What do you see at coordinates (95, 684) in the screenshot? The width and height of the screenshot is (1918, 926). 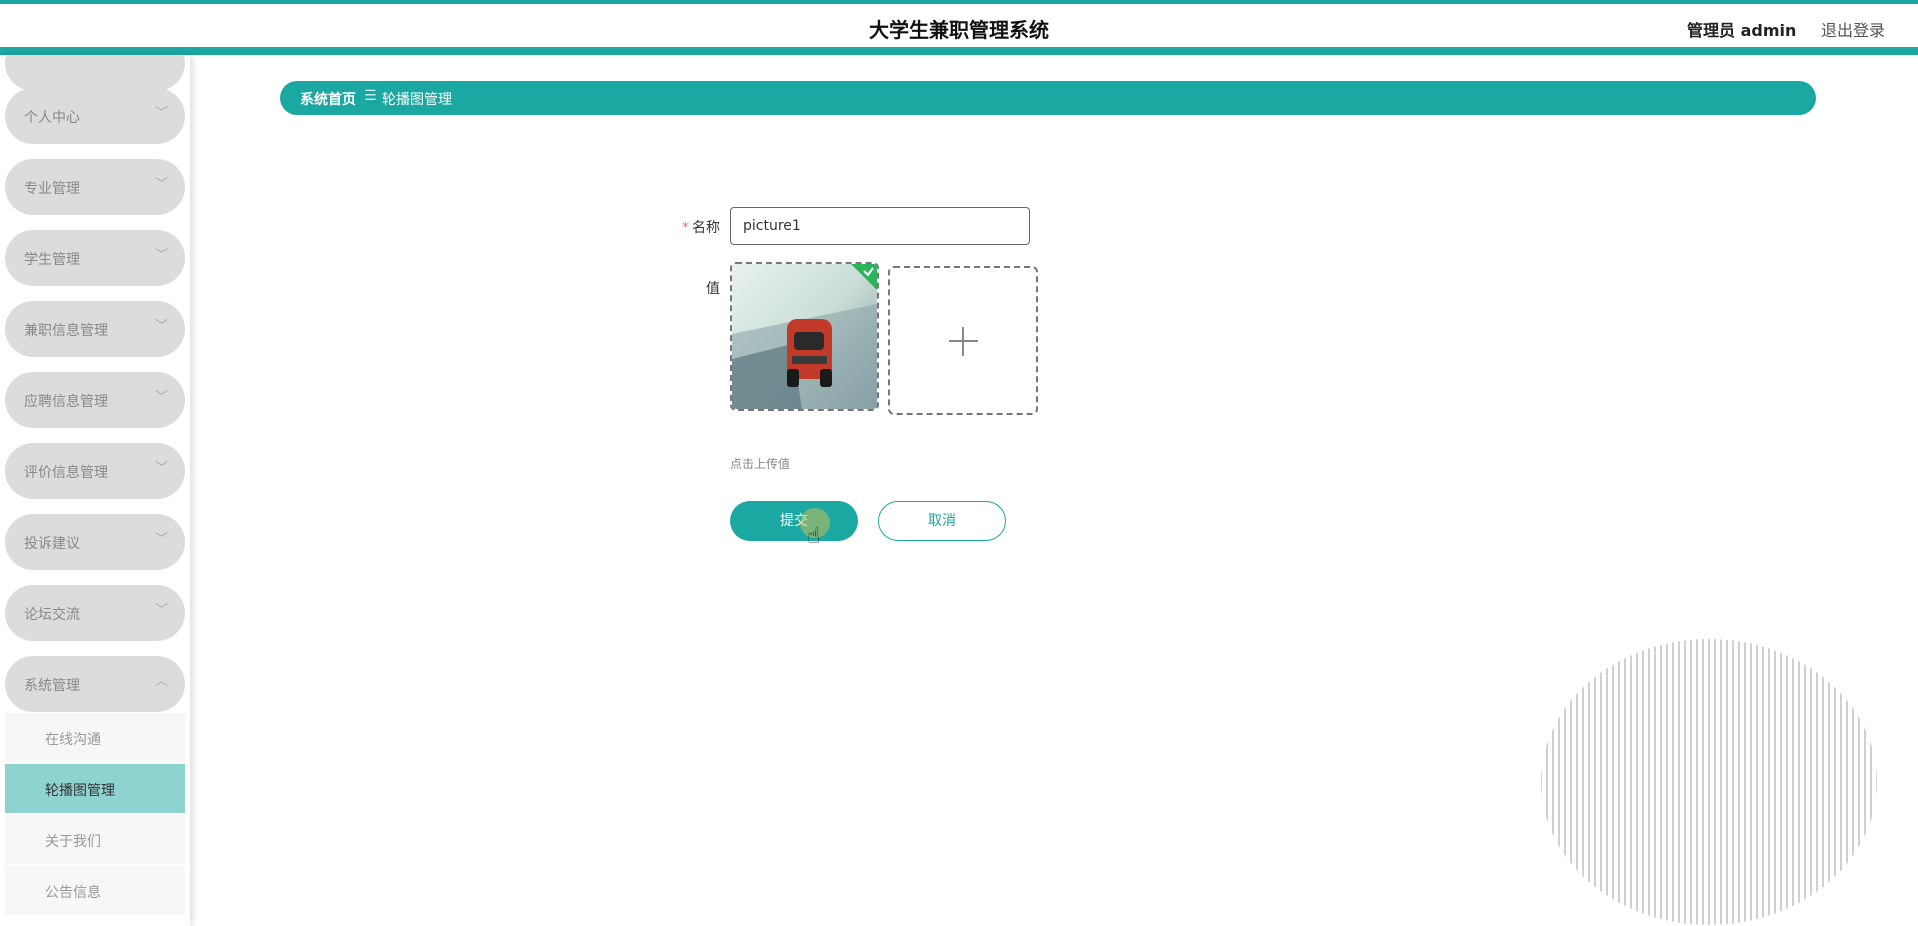 I see `sidebar-item-system: 系统管理 ︿` at bounding box center [95, 684].